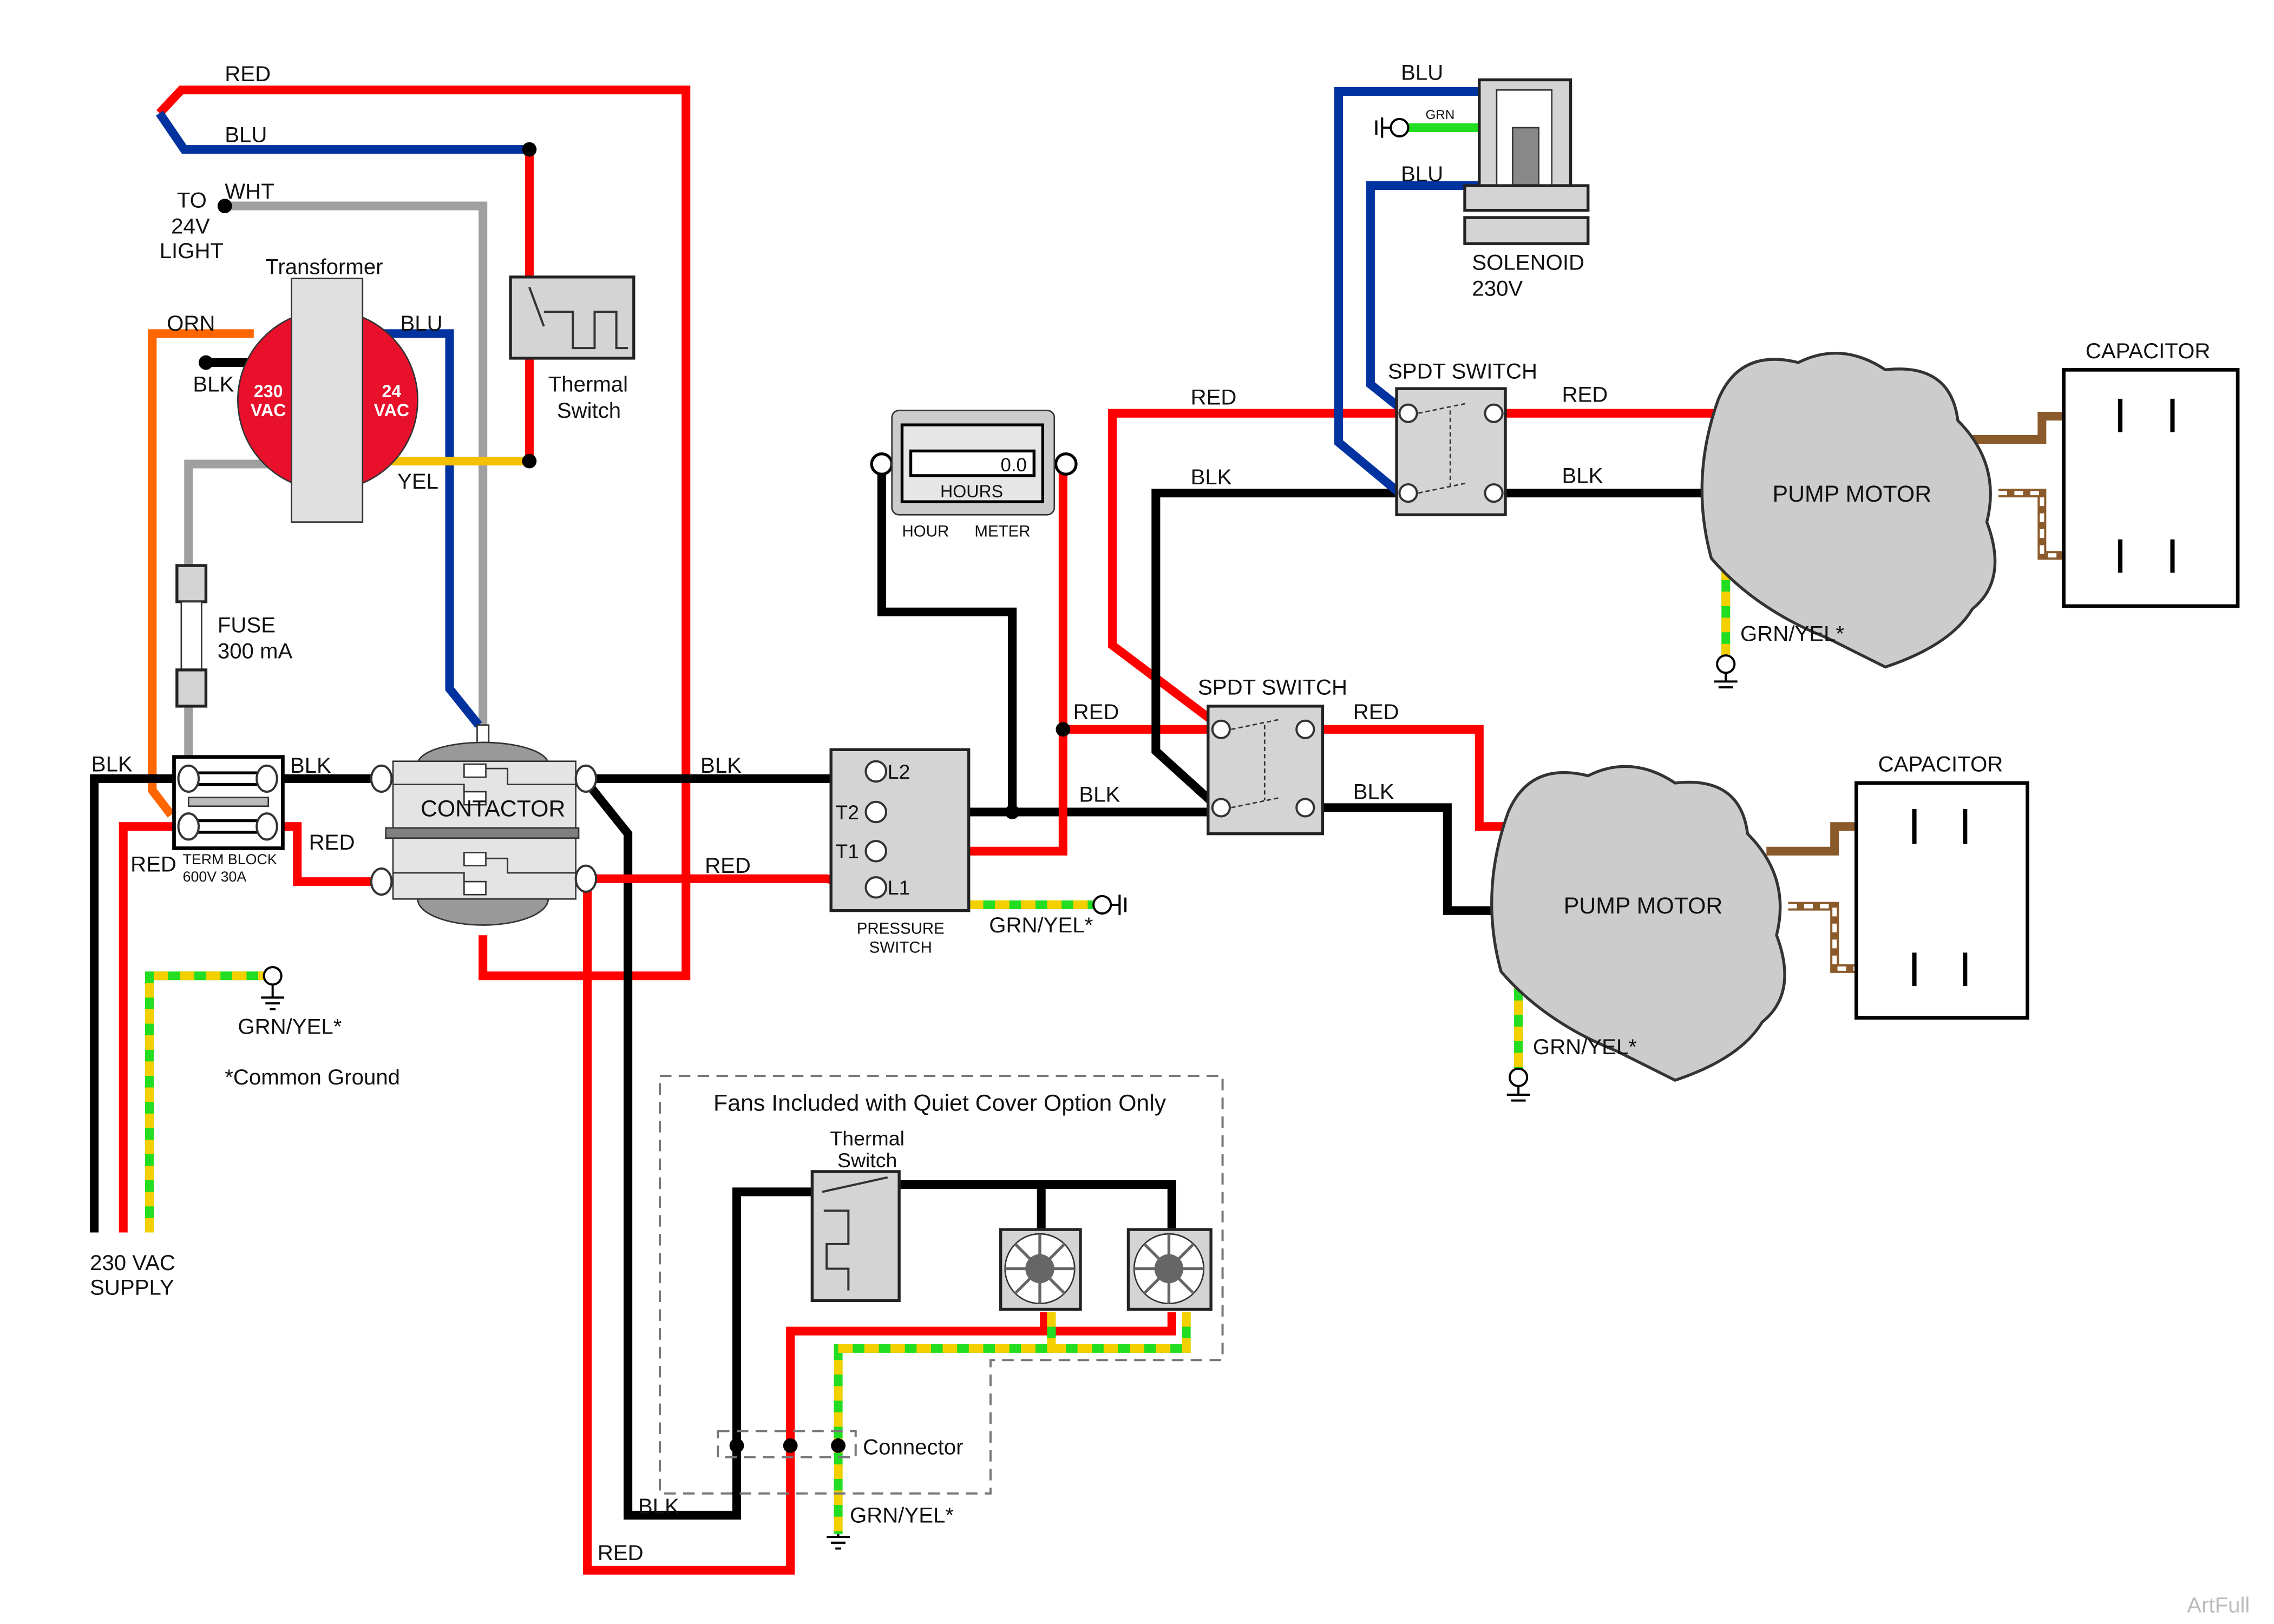 Image resolution: width=2274 pixels, height=1624 pixels. What do you see at coordinates (312, 1077) in the screenshot?
I see `common-ground-note: *Common Ground` at bounding box center [312, 1077].